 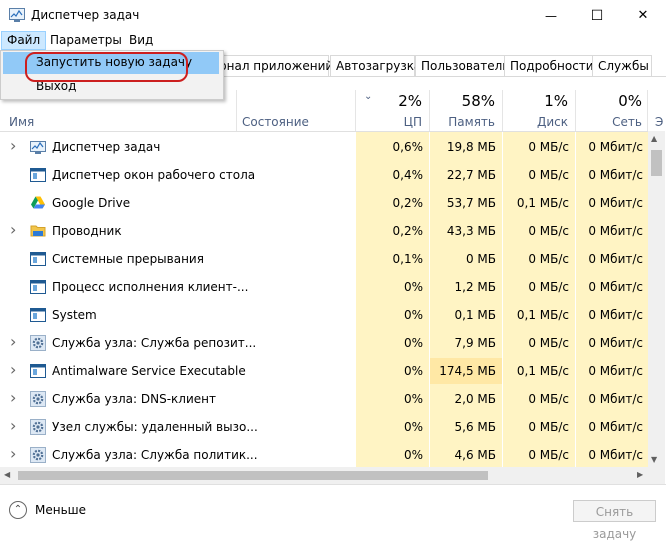 I want to click on tab-app-history: рнал приложений, so click(x=273, y=65).